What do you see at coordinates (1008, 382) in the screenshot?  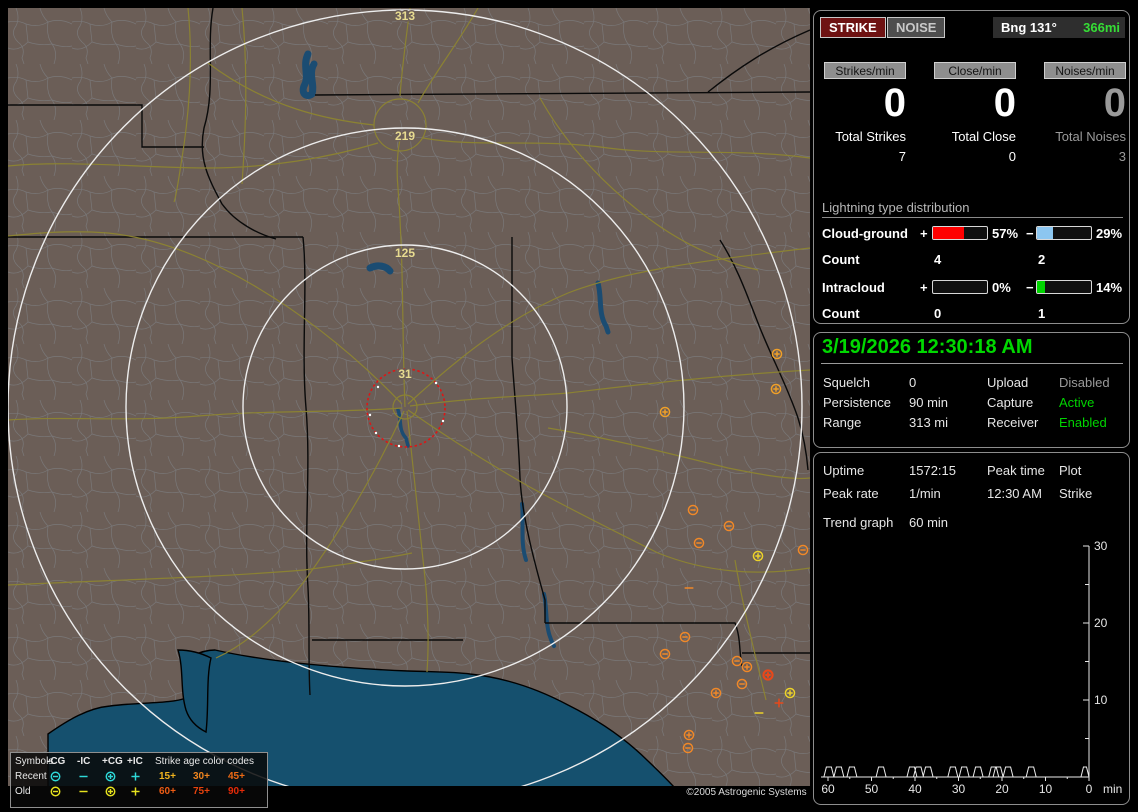 I see `upload-label: Upload` at bounding box center [1008, 382].